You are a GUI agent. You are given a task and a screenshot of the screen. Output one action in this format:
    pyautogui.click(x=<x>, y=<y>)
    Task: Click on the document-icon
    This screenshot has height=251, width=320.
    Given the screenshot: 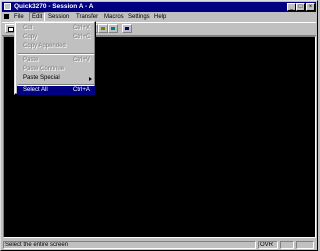 What is the action you would take?
    pyautogui.click(x=6, y=16)
    